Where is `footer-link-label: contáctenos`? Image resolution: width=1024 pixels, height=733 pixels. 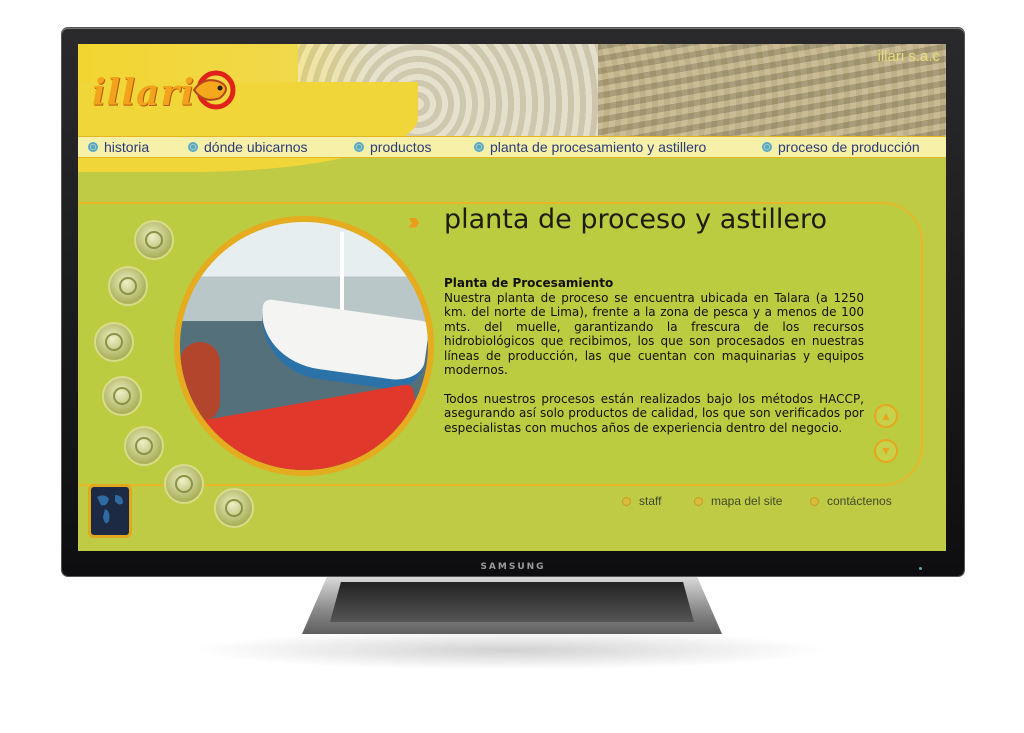 footer-link-label: contáctenos is located at coordinates (859, 501).